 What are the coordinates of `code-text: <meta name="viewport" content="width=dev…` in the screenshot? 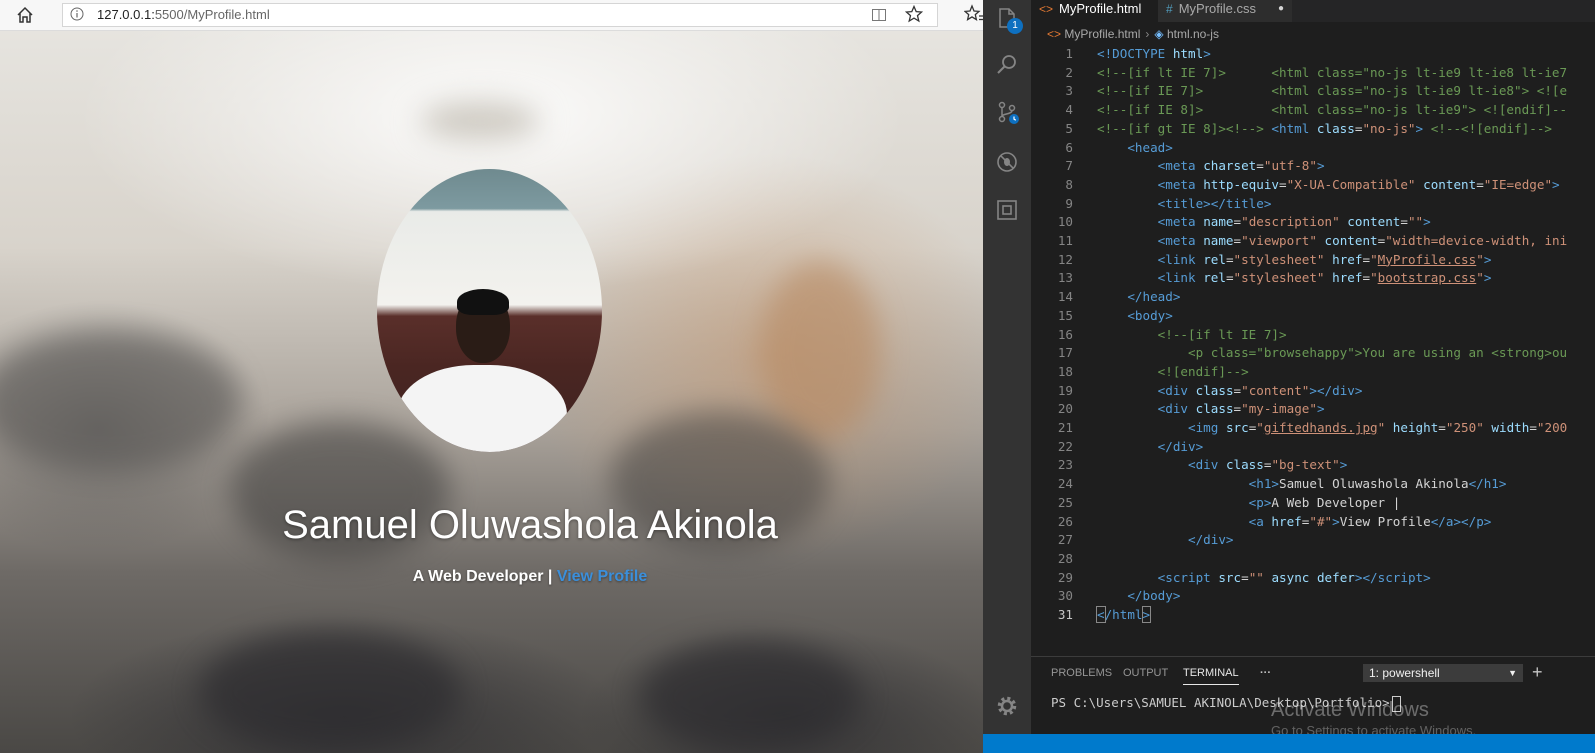 It's located at (1362, 240).